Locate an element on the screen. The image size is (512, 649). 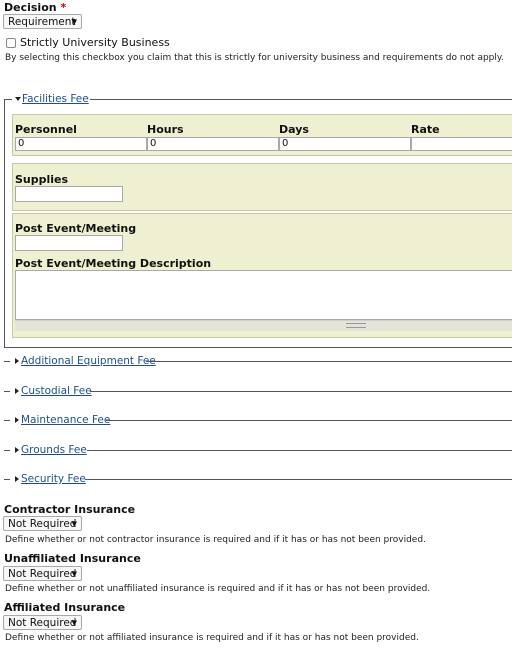
contractor-insurance-select: Not Required ▼ is located at coordinates (42, 523).